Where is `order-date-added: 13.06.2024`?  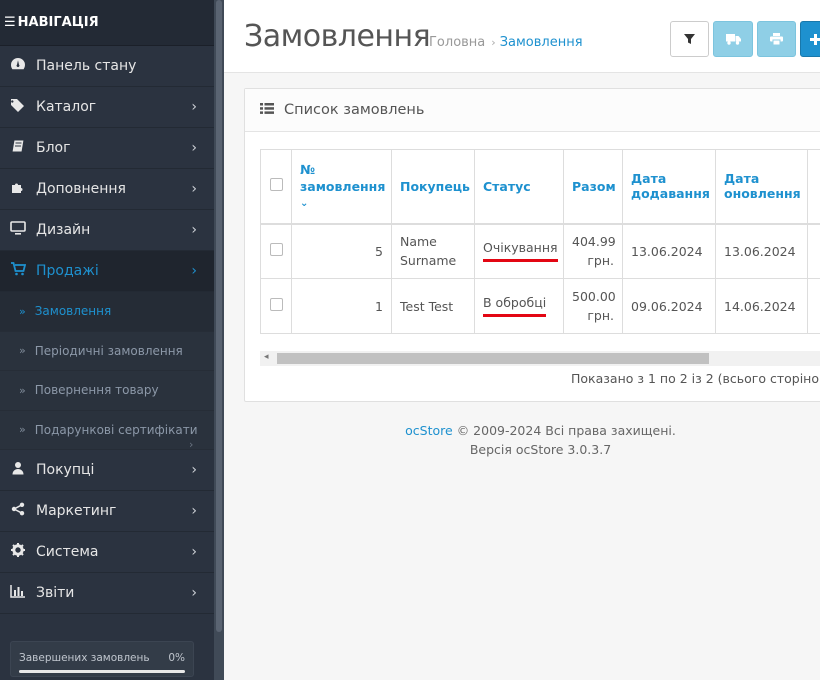 order-date-added: 13.06.2024 is located at coordinates (669, 251).